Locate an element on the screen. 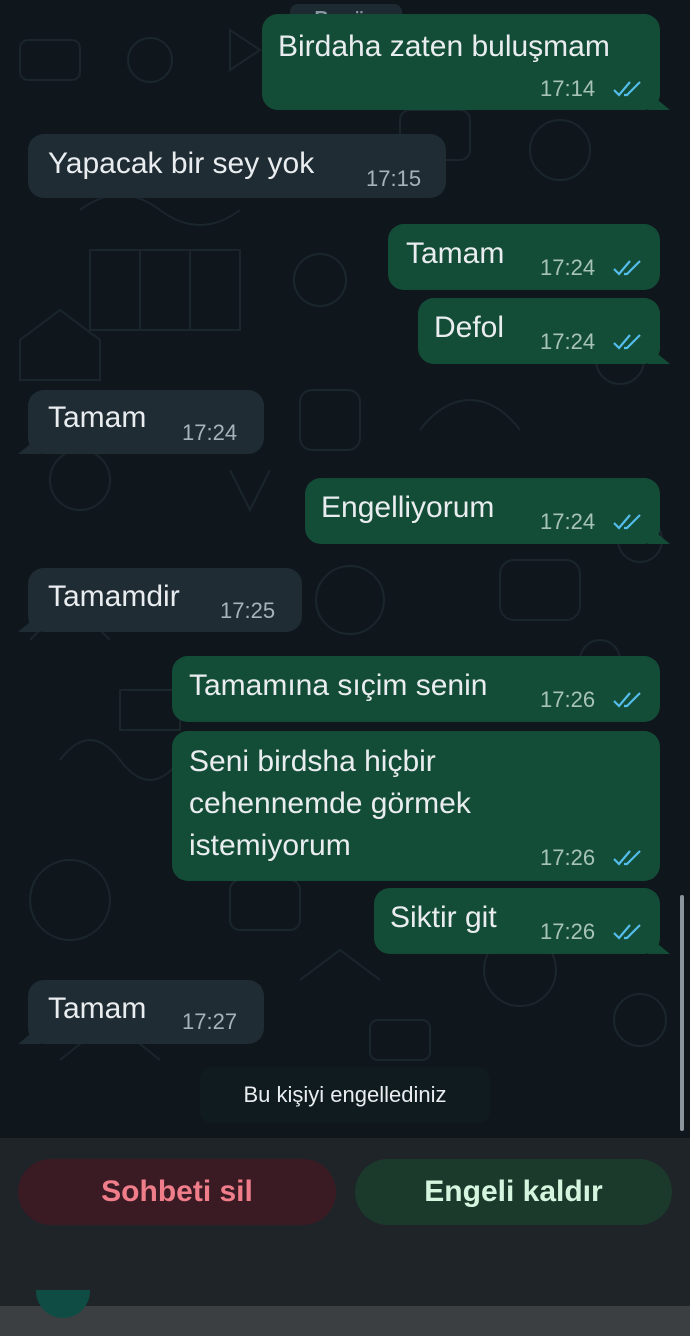 The width and height of the screenshot is (690, 1336). message-time: 17:25 is located at coordinates (248, 610).